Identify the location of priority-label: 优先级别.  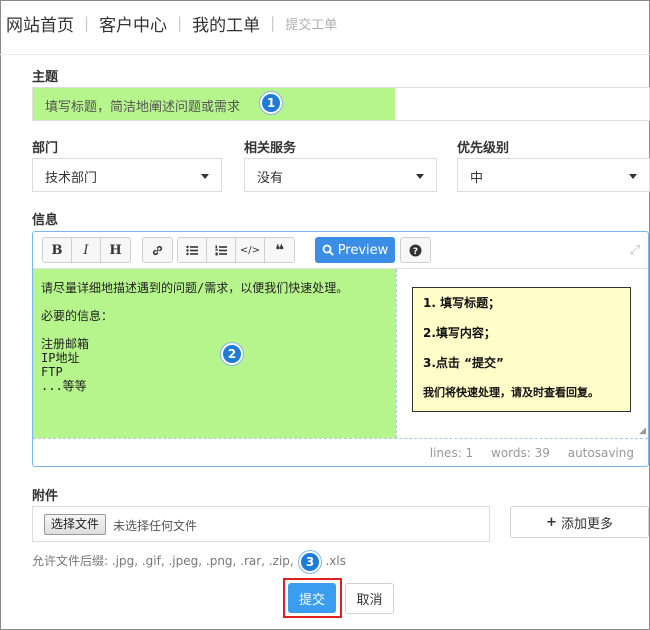
(483, 148).